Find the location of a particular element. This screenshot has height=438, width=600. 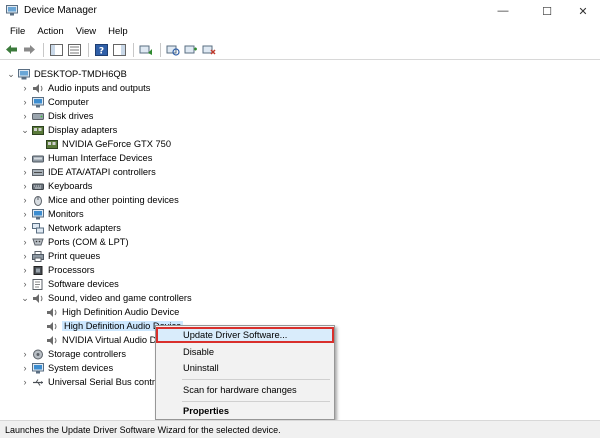

tree-item-mice: › Mice and other pointing devices is located at coordinates (99, 200).